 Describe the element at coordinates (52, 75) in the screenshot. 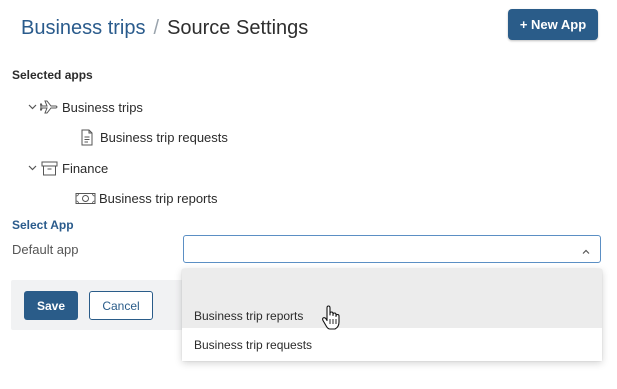

I see `selected-apps-title: Selected apps` at that location.